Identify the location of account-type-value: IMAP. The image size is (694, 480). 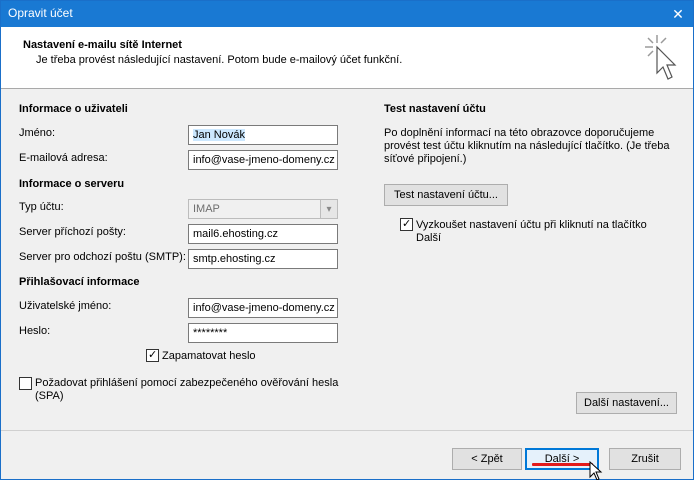
(206, 209).